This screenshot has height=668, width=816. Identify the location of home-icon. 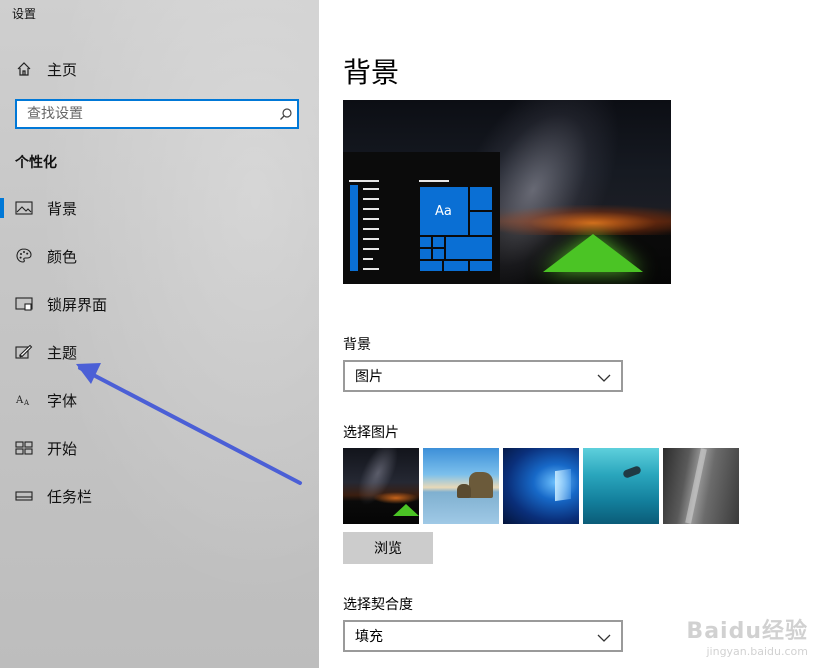
(24, 69).